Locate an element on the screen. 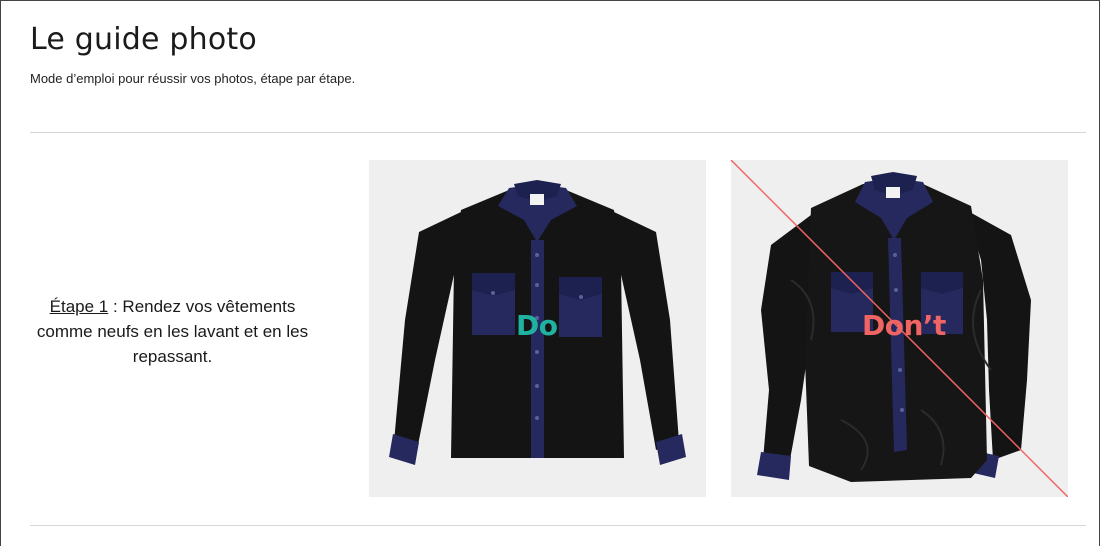 The image size is (1103, 546). page-title: Le guide photo is located at coordinates (143, 39).